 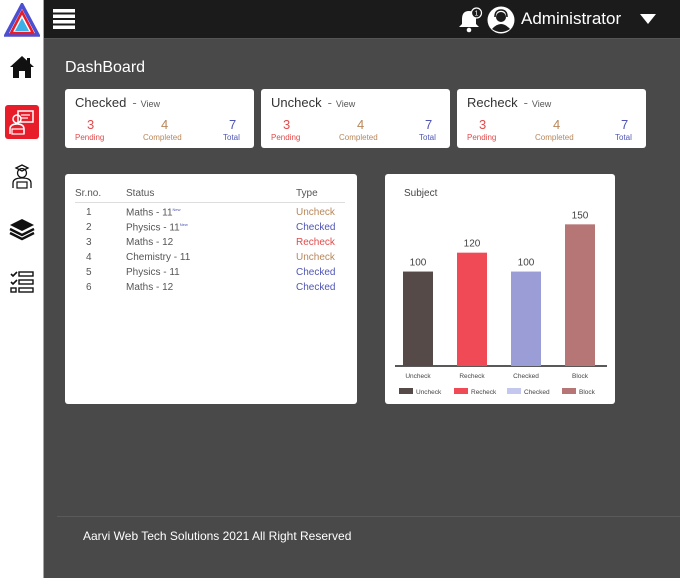 What do you see at coordinates (580, 215) in the screenshot?
I see `data-label: 150` at bounding box center [580, 215].